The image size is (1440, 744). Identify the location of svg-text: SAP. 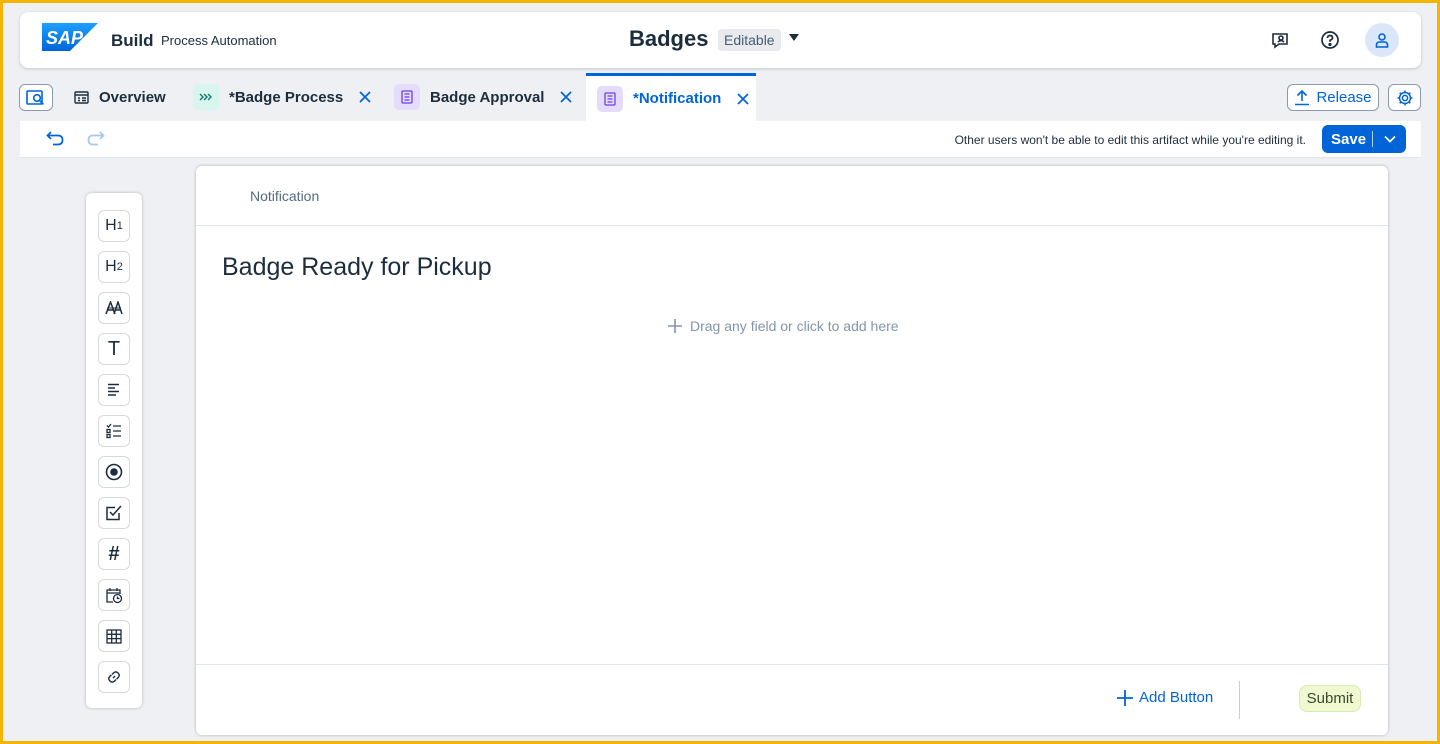
(65, 38).